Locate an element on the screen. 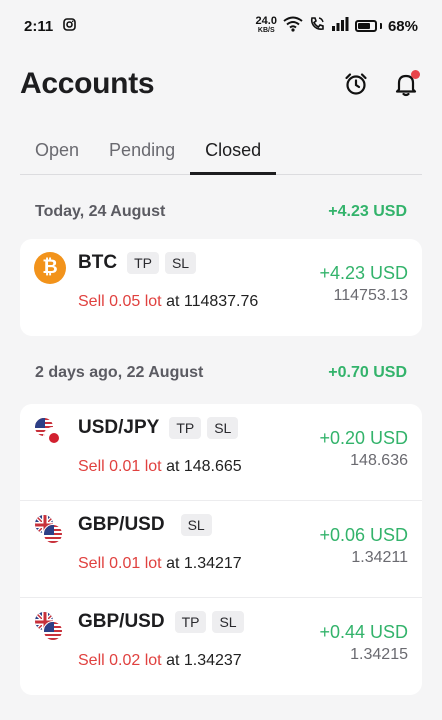  notification-badge is located at coordinates (415, 74).